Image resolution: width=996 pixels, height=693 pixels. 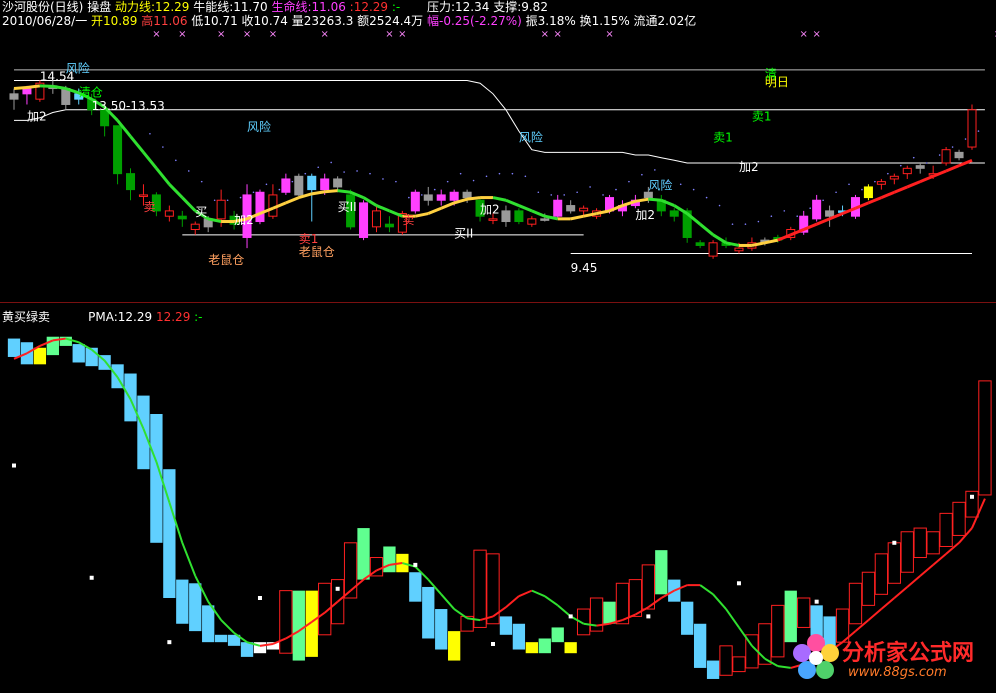 What do you see at coordinates (57, 77) in the screenshot?
I see `chart-annotation: 14.54` at bounding box center [57, 77].